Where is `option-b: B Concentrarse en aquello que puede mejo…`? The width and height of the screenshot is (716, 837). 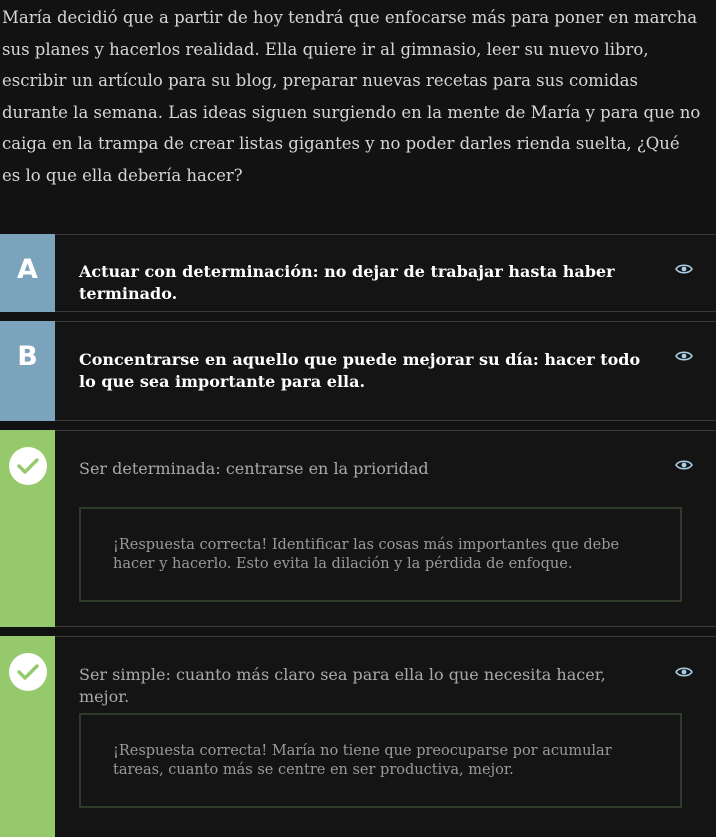
option-b: B Concentrarse en aquello que puede mejo… is located at coordinates (358, 371).